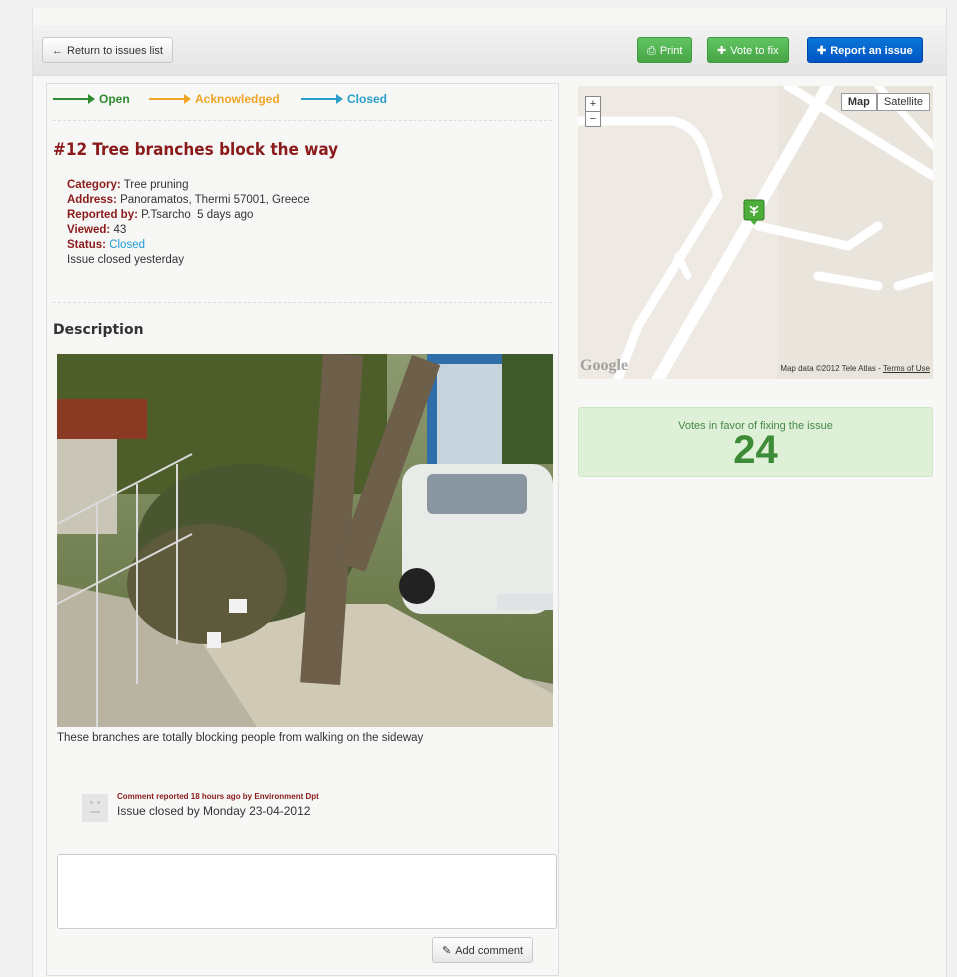 Image resolution: width=957 pixels, height=977 pixels. Describe the element at coordinates (102, 215) in the screenshot. I see `meta-label: Reported by:` at that location.